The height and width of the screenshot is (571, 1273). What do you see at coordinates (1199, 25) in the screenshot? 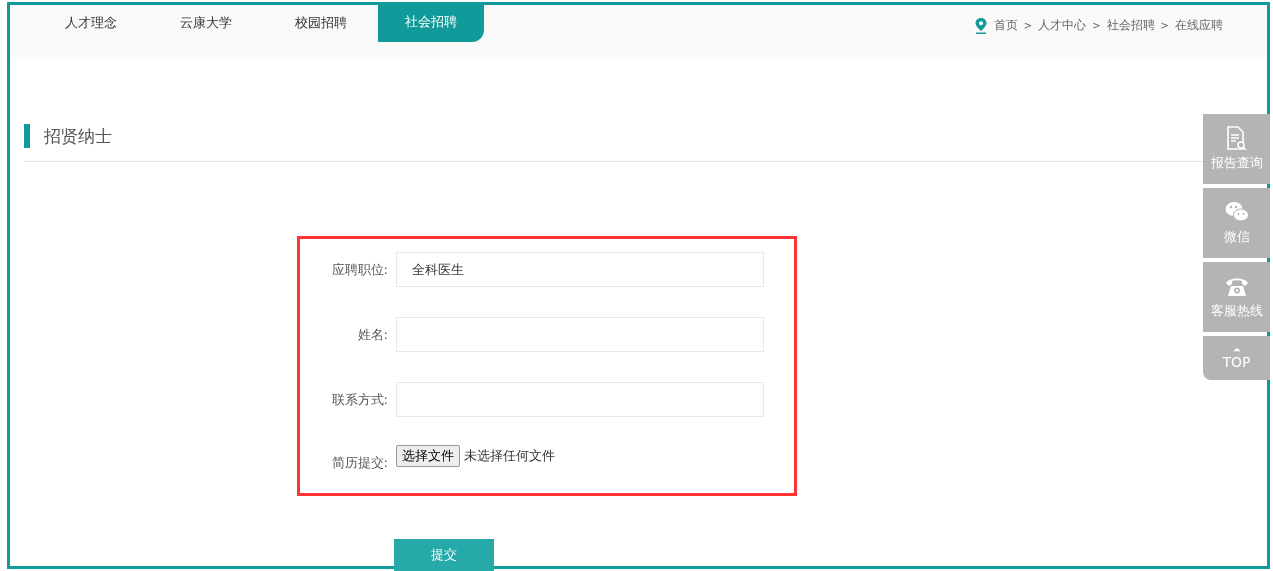
I see `breadcrumb-link: 在线应聘` at bounding box center [1199, 25].